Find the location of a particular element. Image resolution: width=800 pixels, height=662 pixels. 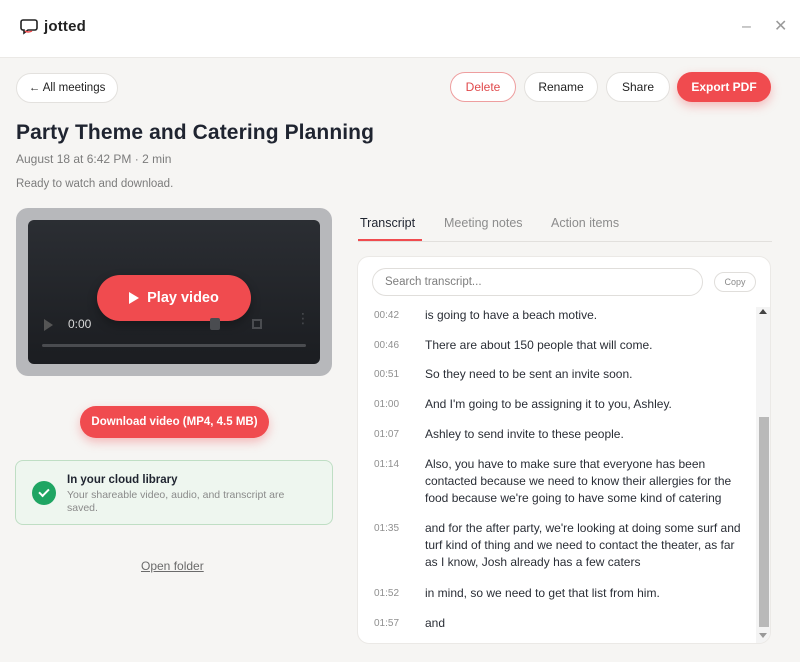

app-name: jotted is located at coordinates (65, 26).